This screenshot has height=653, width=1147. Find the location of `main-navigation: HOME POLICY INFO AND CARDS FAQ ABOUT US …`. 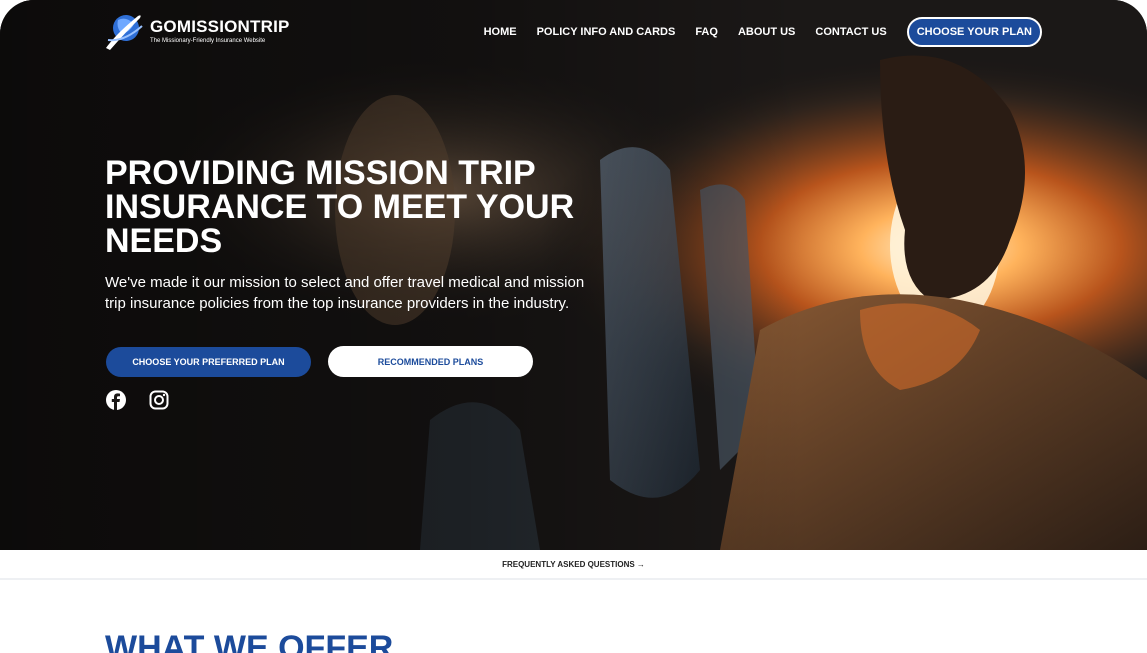

main-navigation: HOME POLICY INFO AND CARDS FAQ ABOUT US … is located at coordinates (763, 32).